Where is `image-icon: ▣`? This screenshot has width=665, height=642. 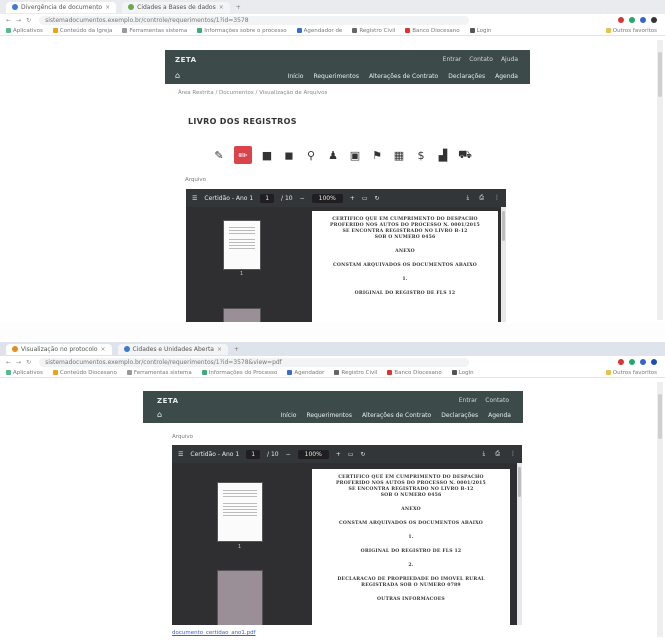 image-icon: ▣ is located at coordinates (355, 155).